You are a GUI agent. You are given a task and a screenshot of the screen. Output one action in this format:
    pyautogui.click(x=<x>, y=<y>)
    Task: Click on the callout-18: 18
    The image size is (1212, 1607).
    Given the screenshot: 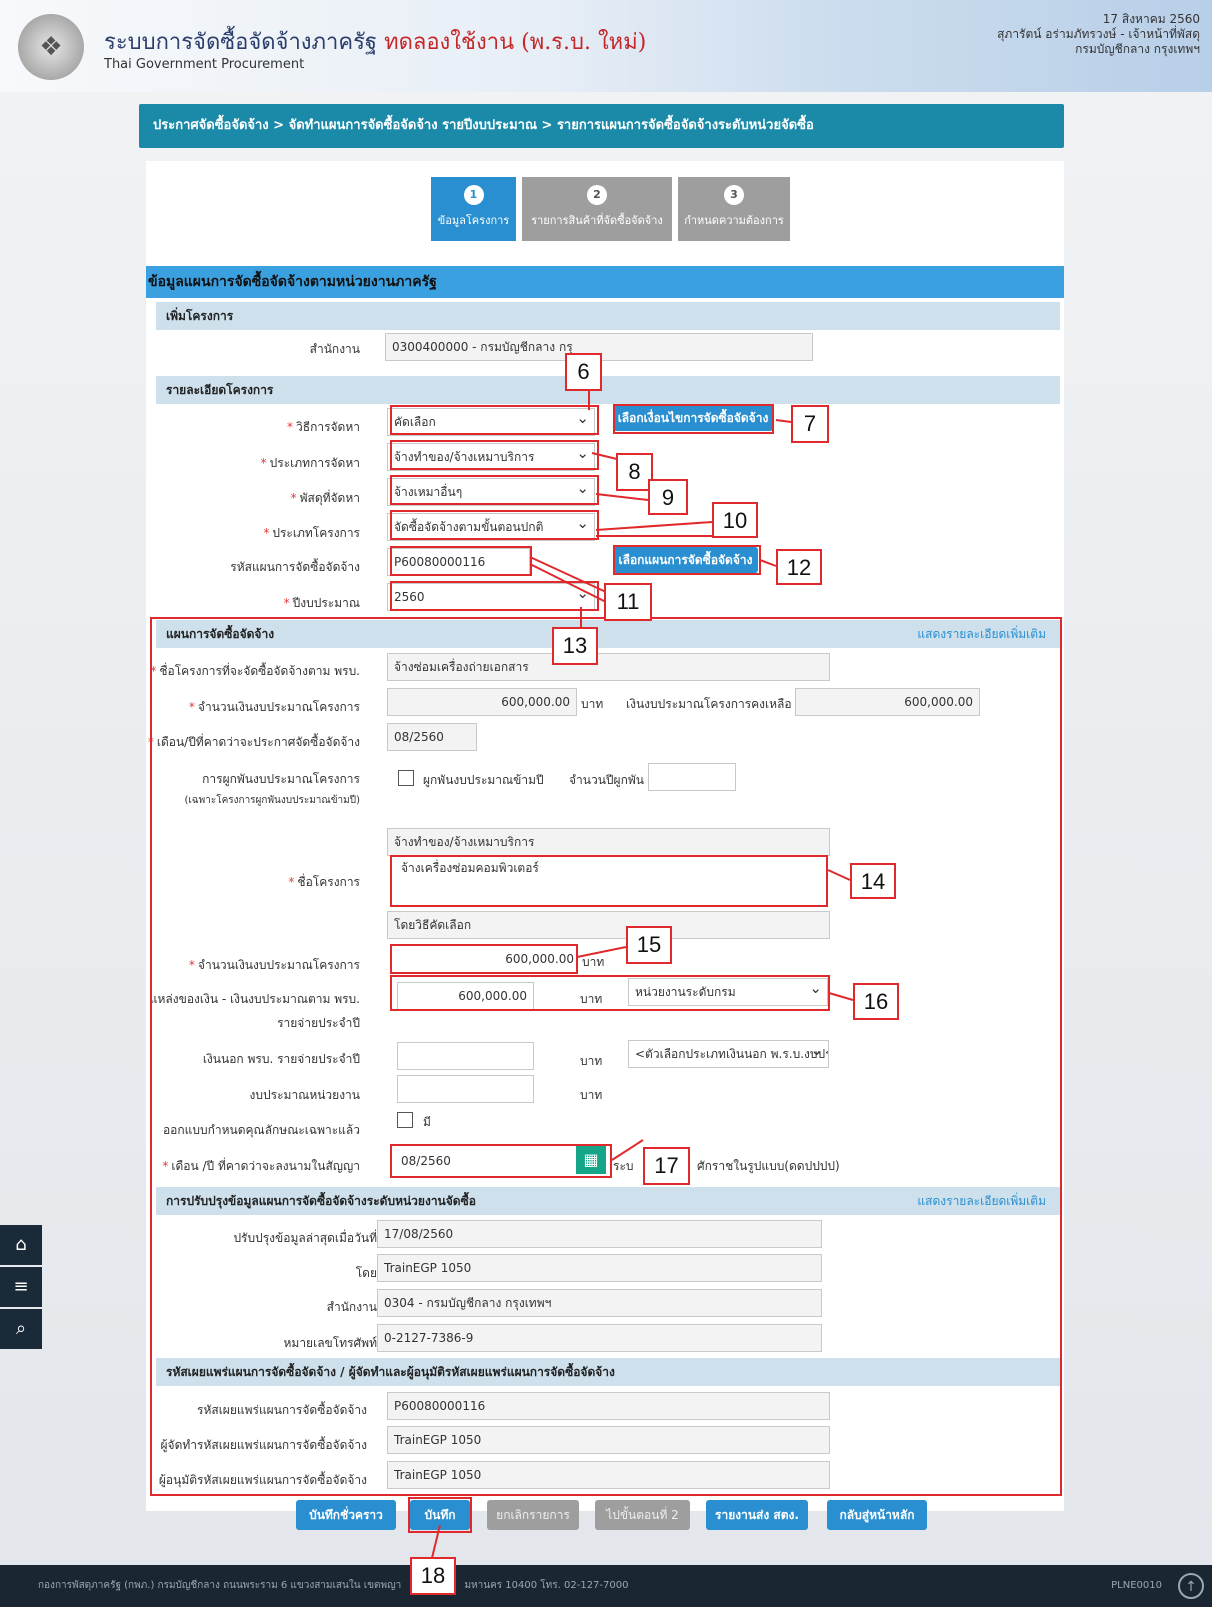 What is the action you would take?
    pyautogui.click(x=433, y=1576)
    